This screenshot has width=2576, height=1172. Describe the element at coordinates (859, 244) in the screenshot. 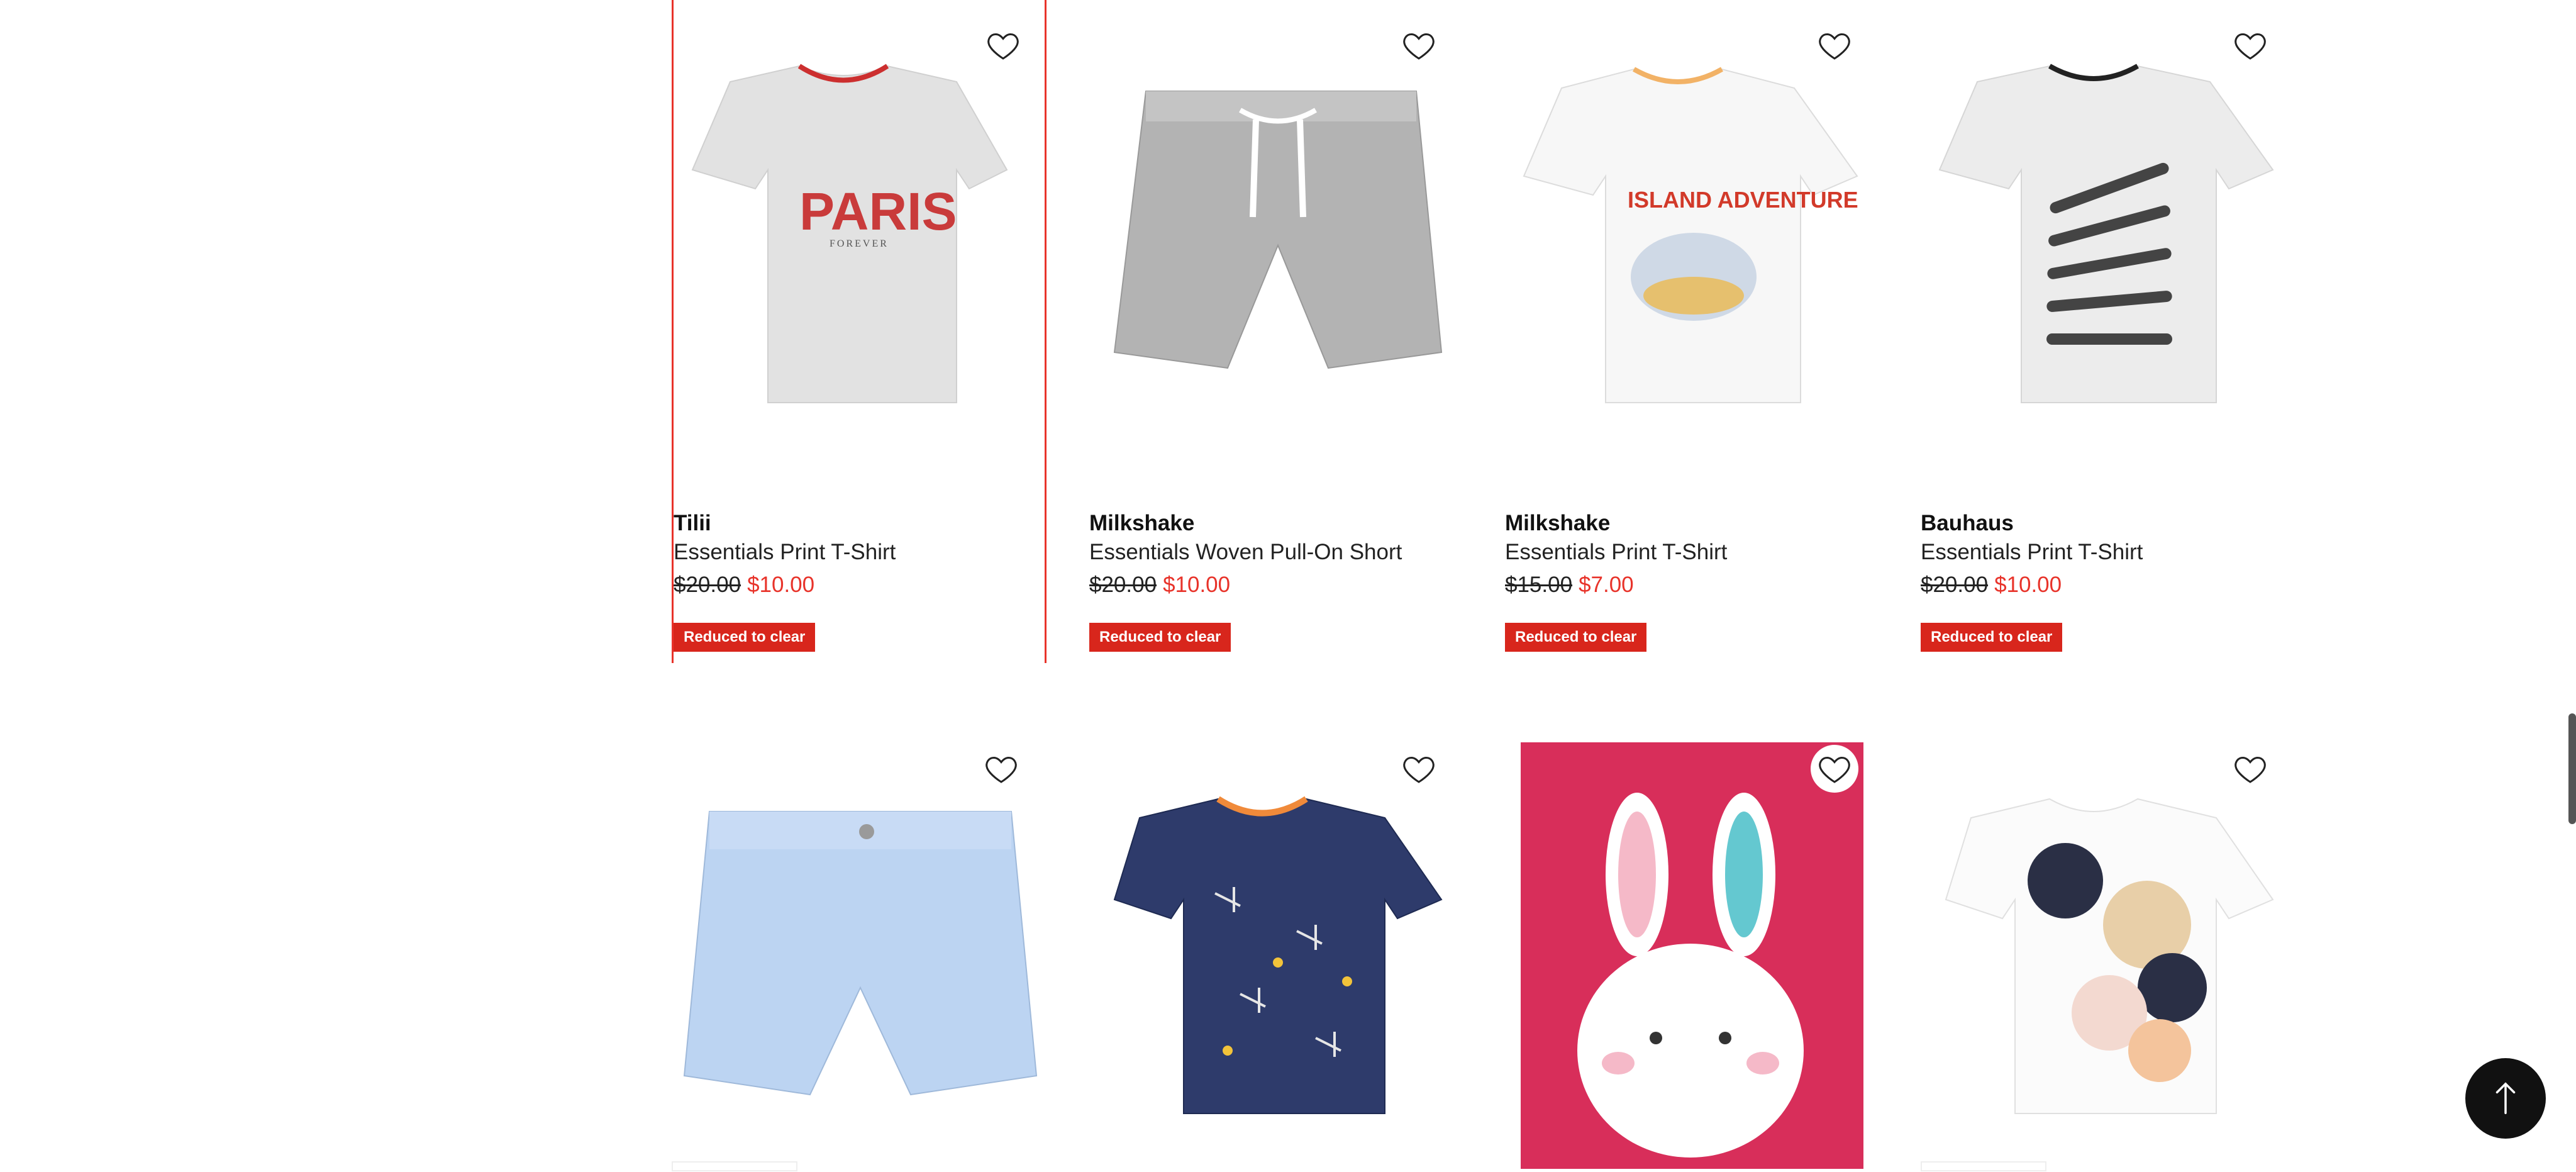

I see `print-subtext: FOREVER` at that location.